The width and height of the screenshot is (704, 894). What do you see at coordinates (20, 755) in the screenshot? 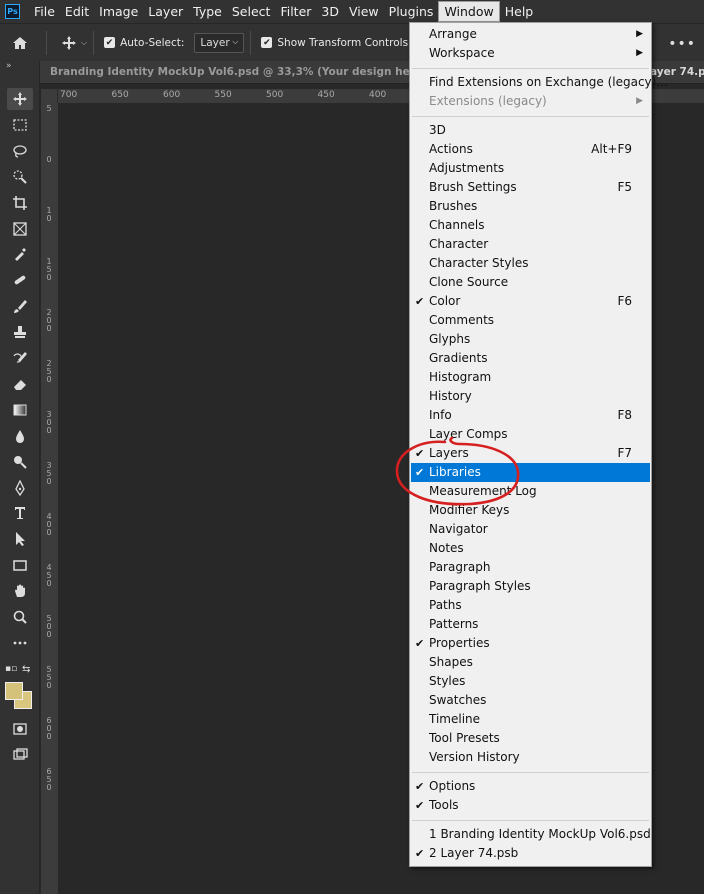
I see `screen-mode-button` at bounding box center [20, 755].